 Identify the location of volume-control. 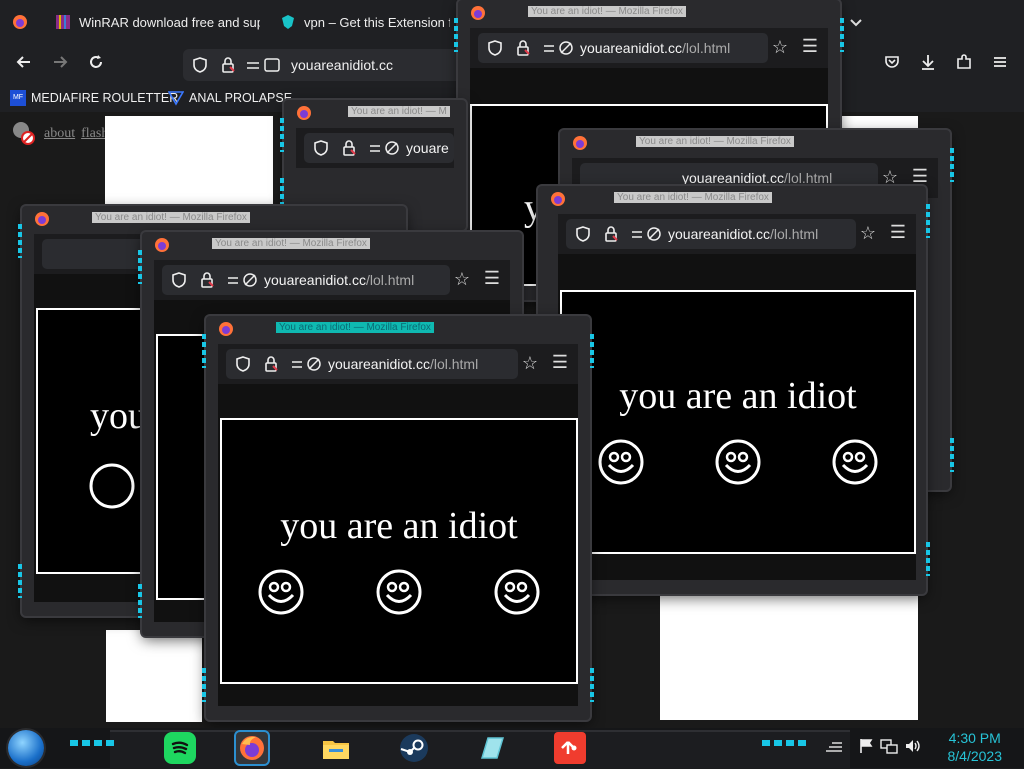
(913, 747).